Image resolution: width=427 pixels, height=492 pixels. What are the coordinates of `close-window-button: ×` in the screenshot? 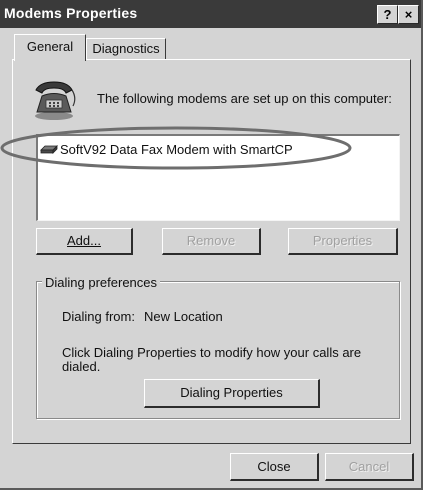 It's located at (408, 14).